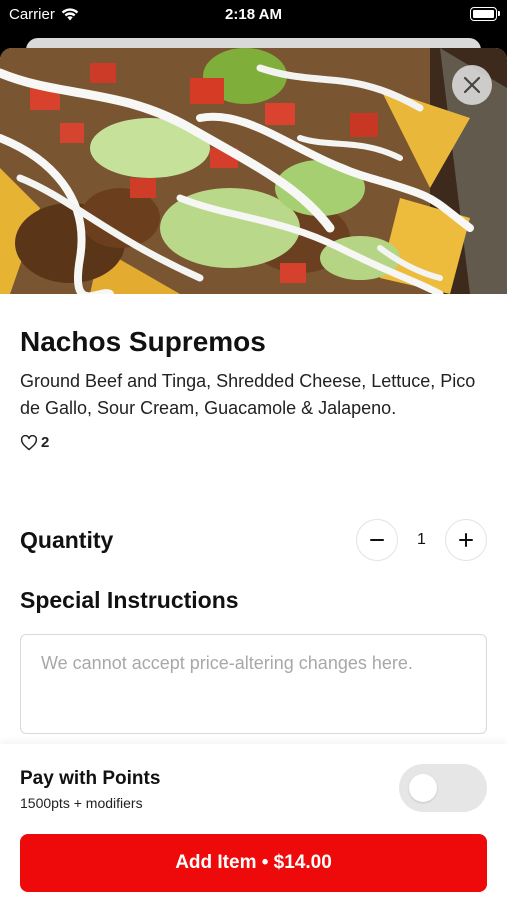  What do you see at coordinates (29, 442) in the screenshot?
I see `heart-icon` at bounding box center [29, 442].